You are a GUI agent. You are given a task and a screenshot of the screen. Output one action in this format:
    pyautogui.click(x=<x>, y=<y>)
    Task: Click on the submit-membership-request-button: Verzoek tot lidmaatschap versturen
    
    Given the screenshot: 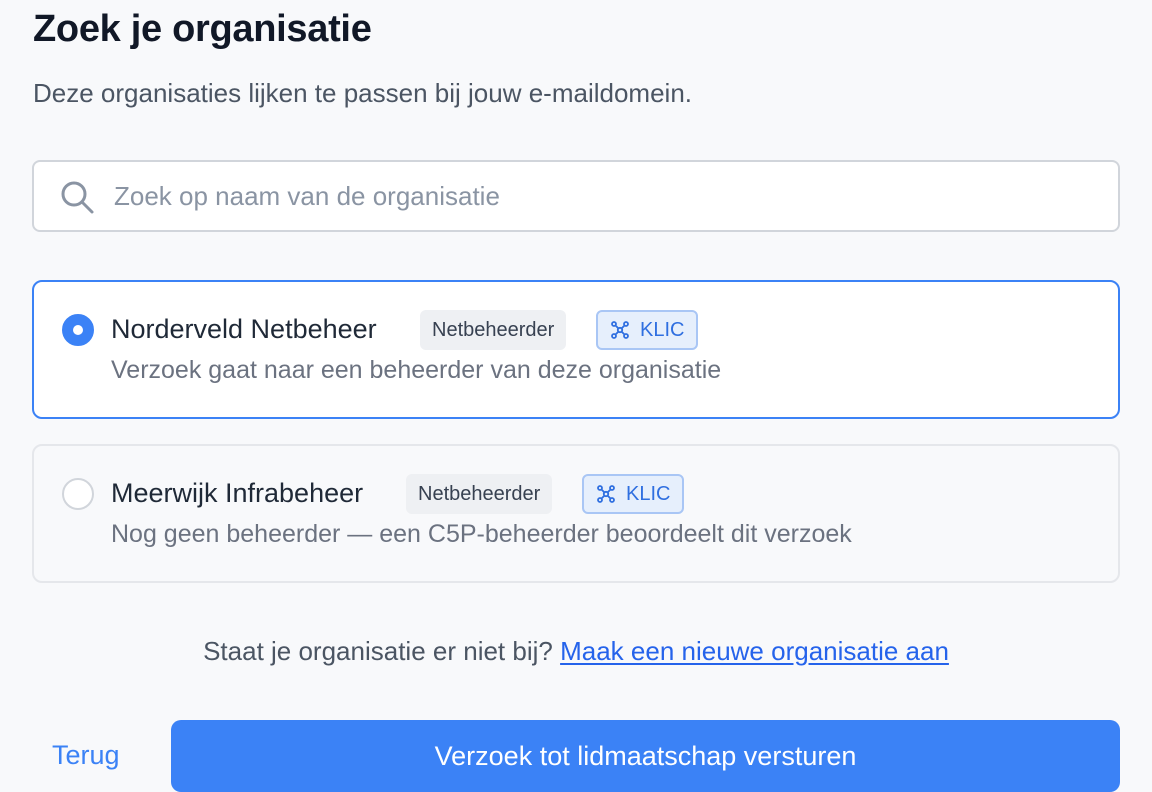 What is the action you would take?
    pyautogui.click(x=645, y=756)
    